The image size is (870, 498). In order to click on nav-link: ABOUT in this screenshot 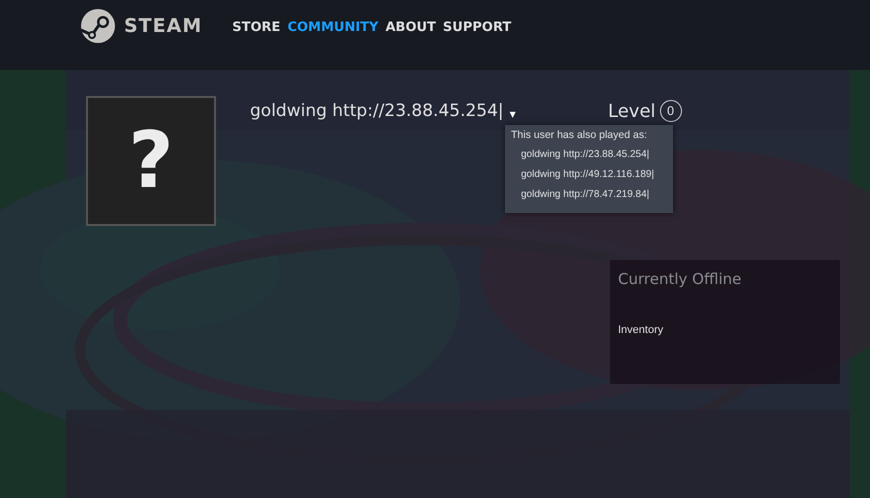, I will do `click(410, 27)`.